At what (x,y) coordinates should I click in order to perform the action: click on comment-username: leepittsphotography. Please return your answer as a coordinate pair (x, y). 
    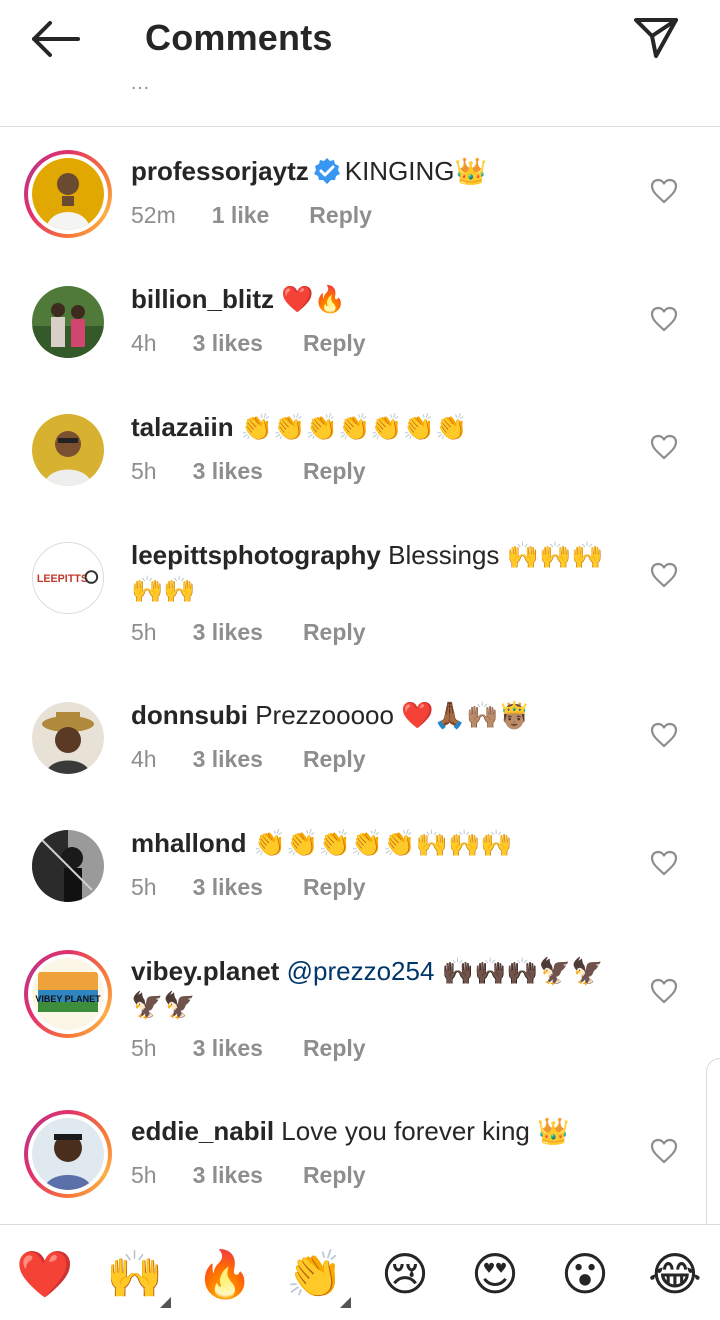
    Looking at the image, I should click on (256, 555).